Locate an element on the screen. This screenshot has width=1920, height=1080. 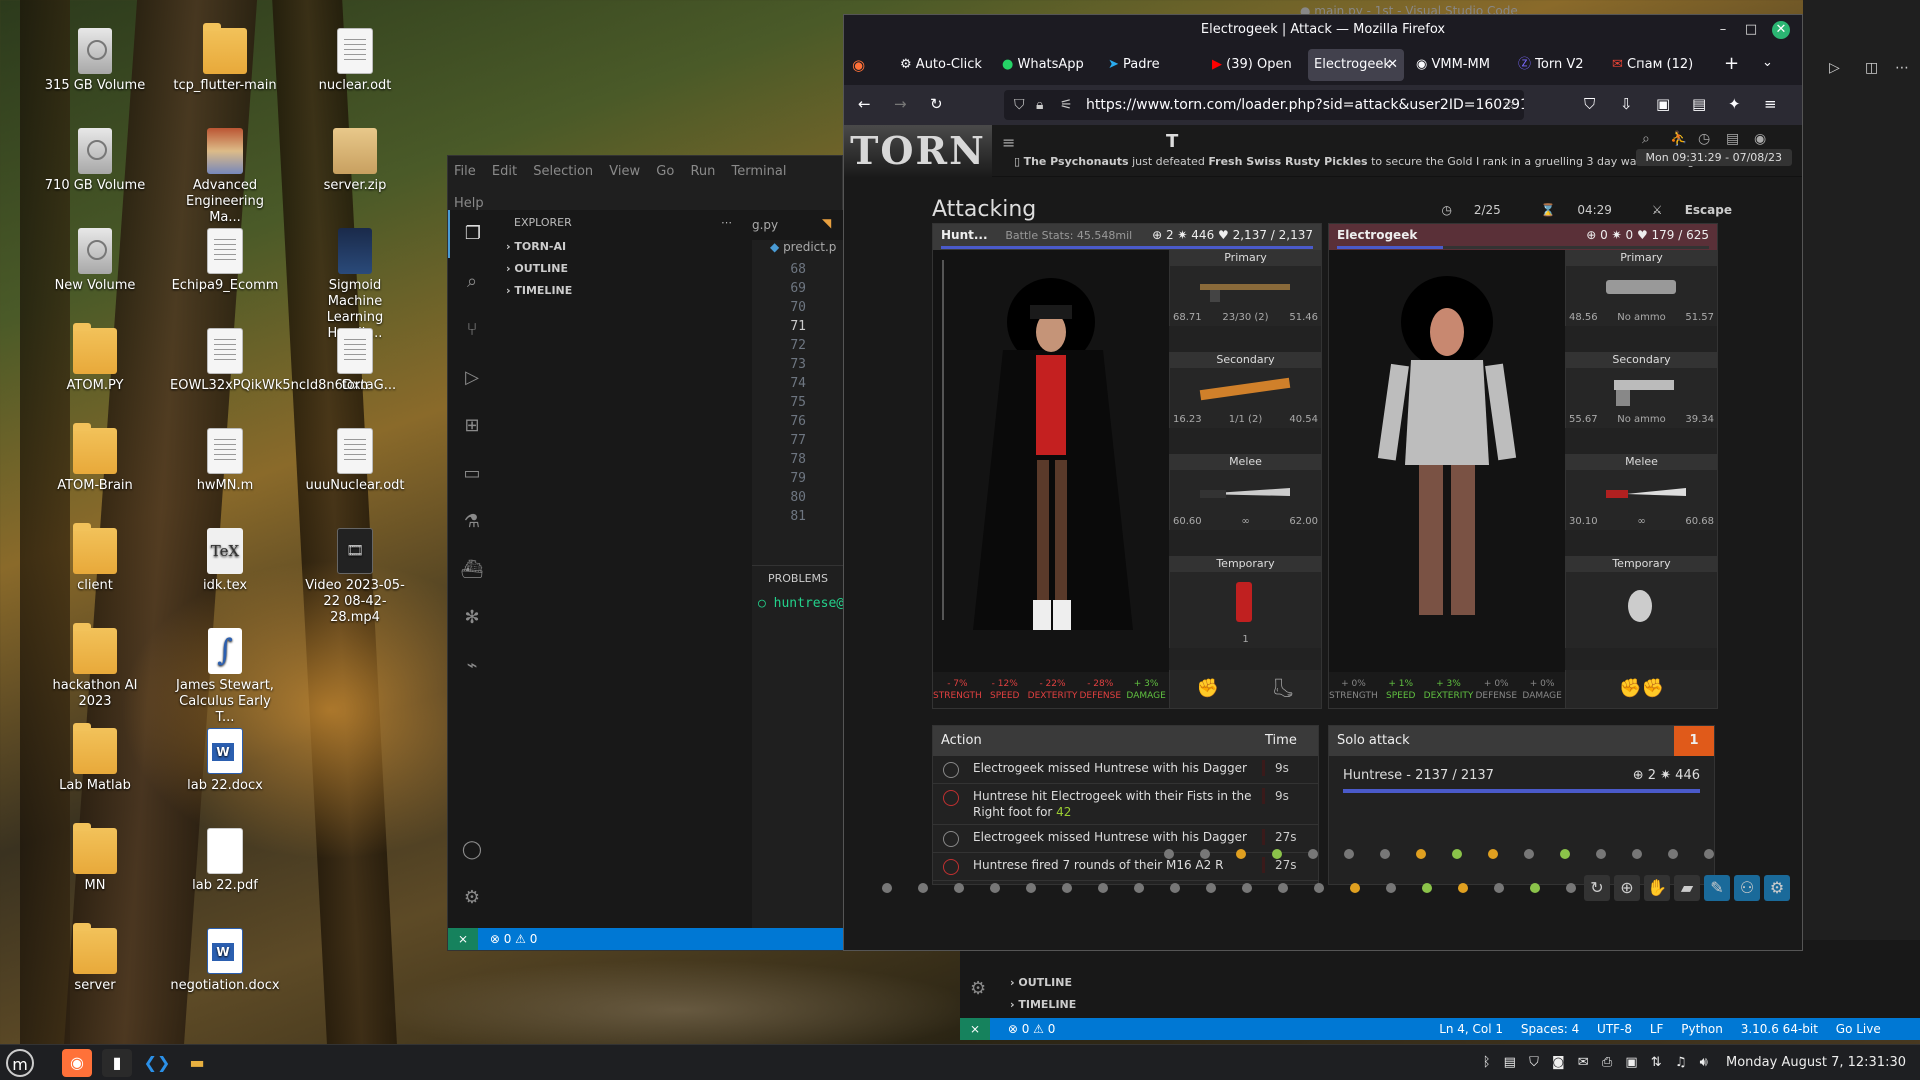
escape-button: ⚔ Escape is located at coordinates (1683, 210).